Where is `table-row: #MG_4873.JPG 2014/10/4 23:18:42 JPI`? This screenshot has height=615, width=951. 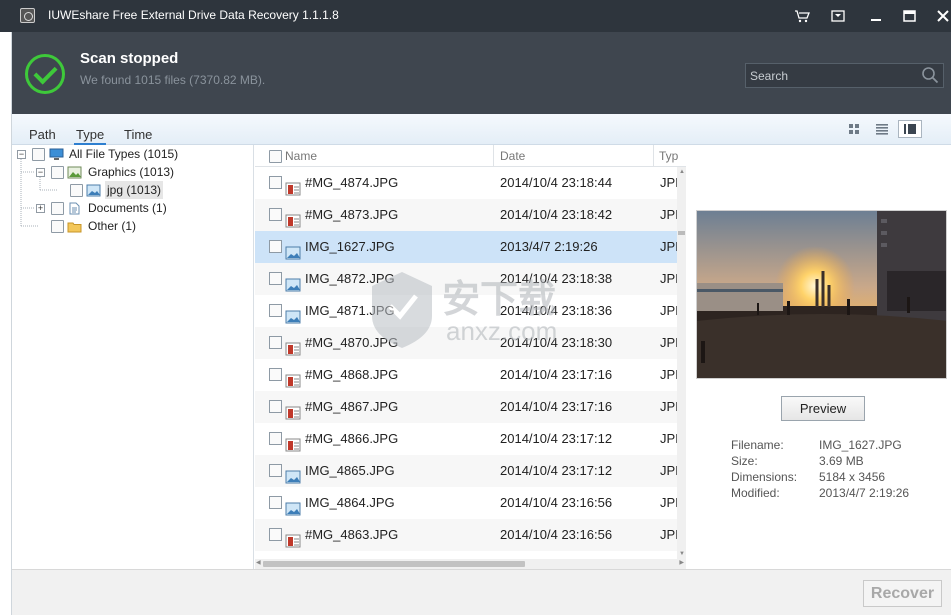 table-row: #MG_4873.JPG 2014/10/4 23:18:42 JPI is located at coordinates (467, 215).